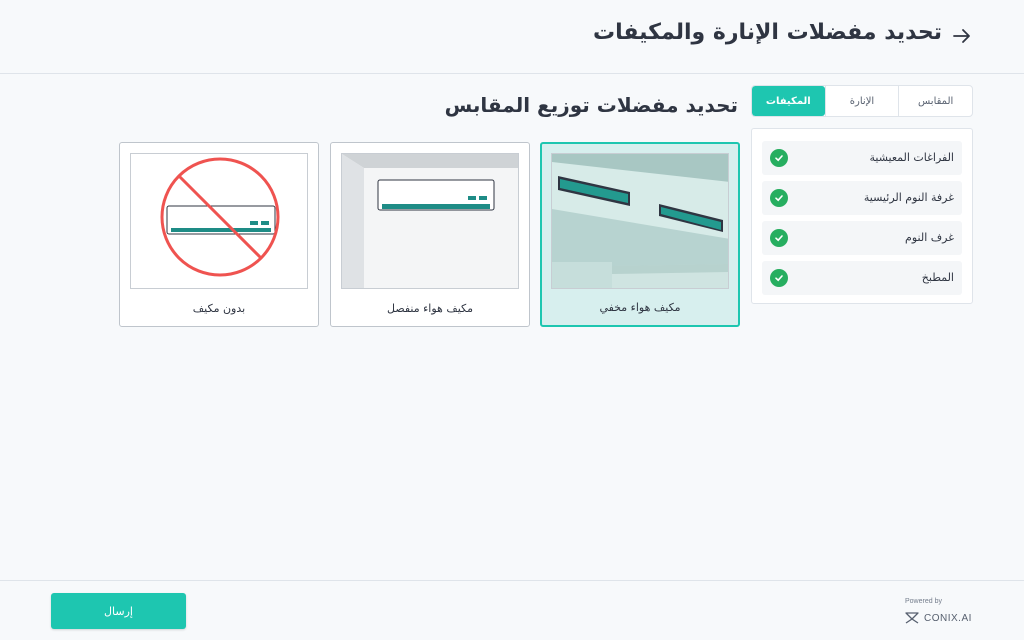 The height and width of the screenshot is (640, 1024). Describe the element at coordinates (862, 198) in the screenshot. I see `room-item-master-bedroom: غرفة النوم الرئيسية` at that location.